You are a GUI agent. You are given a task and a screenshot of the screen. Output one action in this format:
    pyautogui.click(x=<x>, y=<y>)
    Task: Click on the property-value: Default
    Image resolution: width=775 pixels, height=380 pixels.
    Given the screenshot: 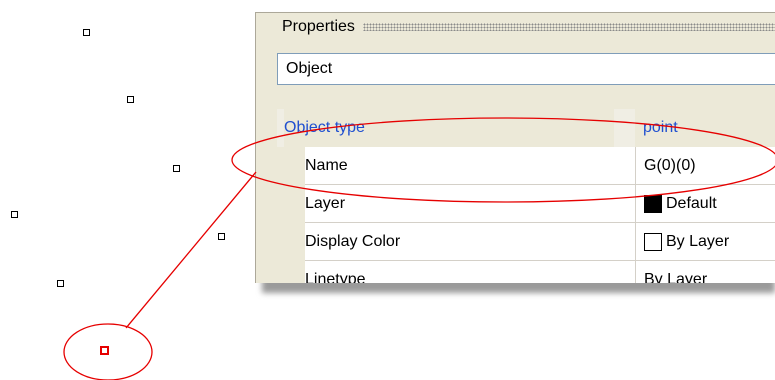 What is the action you would take?
    pyautogui.click(x=705, y=204)
    